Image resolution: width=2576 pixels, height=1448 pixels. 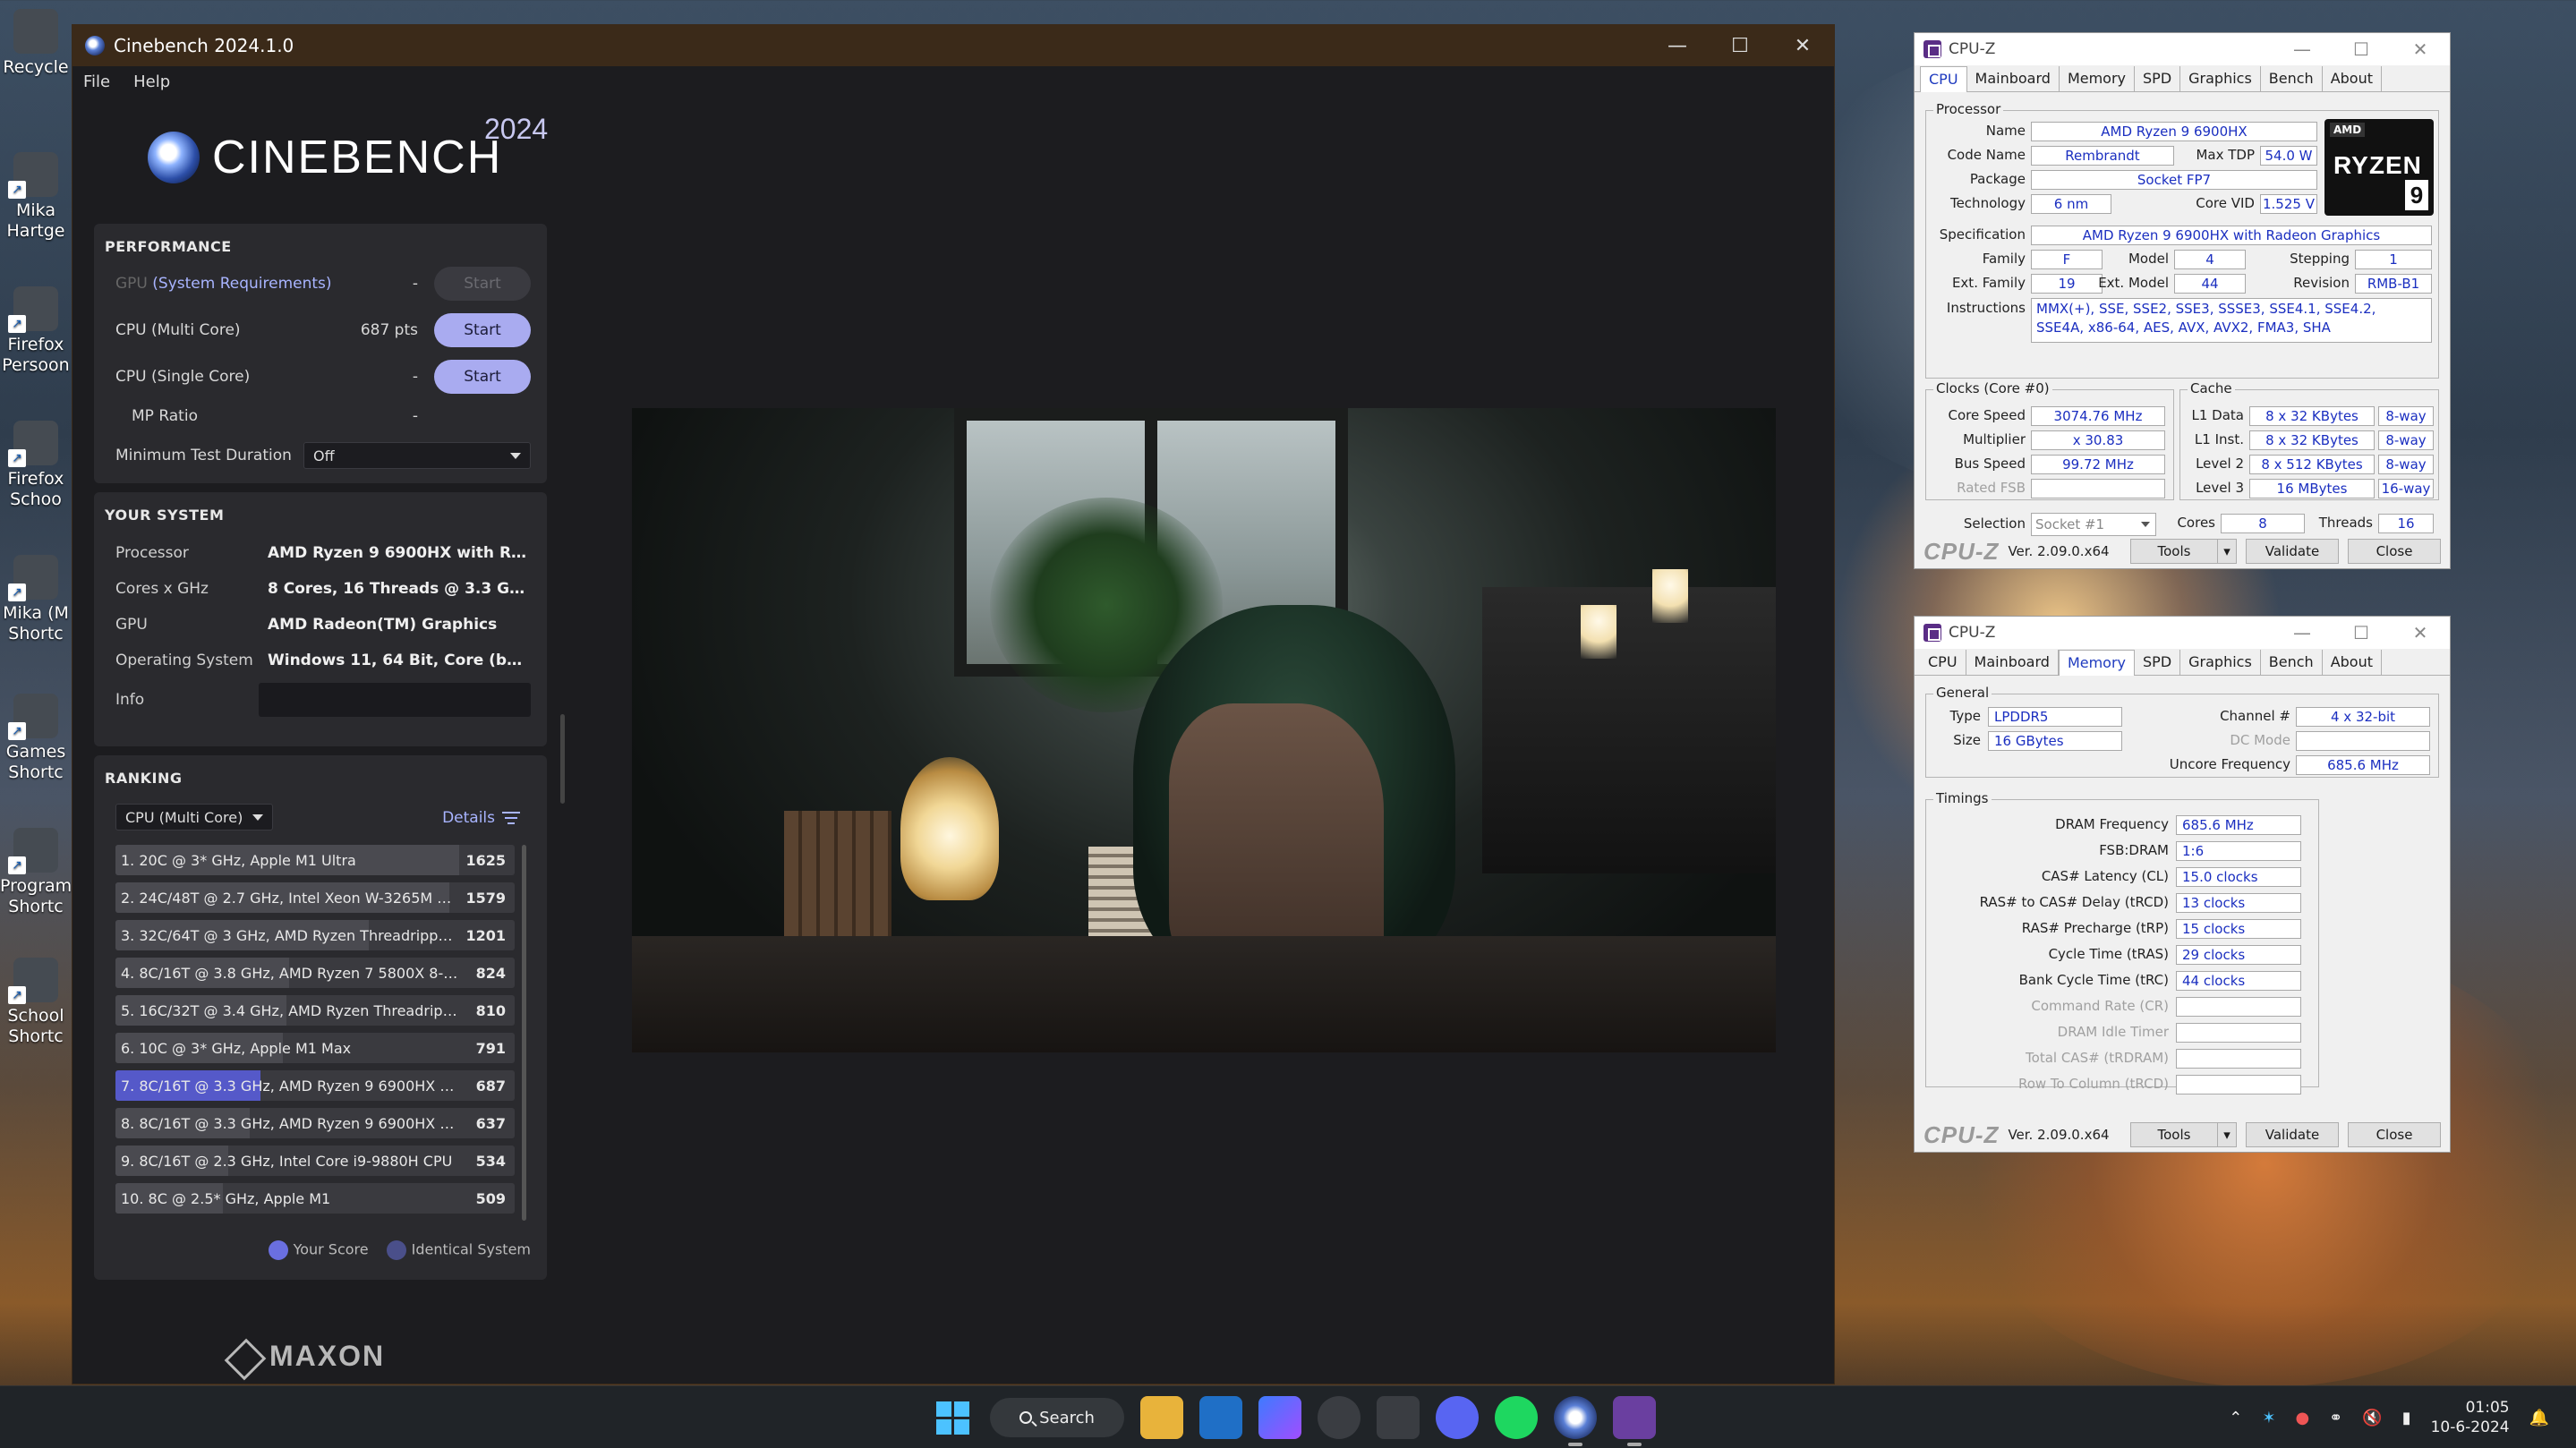 What do you see at coordinates (1516, 1417) in the screenshot?
I see `spotify-icon` at bounding box center [1516, 1417].